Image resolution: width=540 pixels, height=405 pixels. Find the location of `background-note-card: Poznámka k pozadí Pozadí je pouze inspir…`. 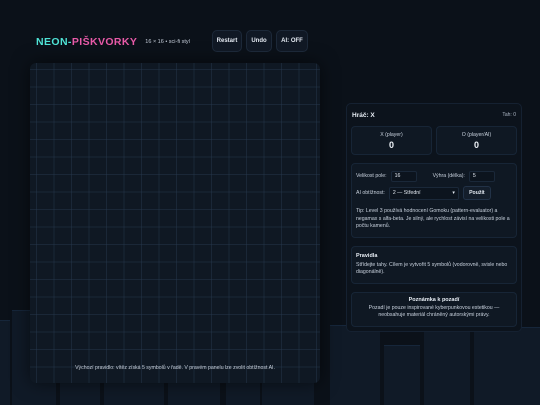

background-note-card: Poznámka k pozadí Pozadí je pouze inspir… is located at coordinates (434, 309).